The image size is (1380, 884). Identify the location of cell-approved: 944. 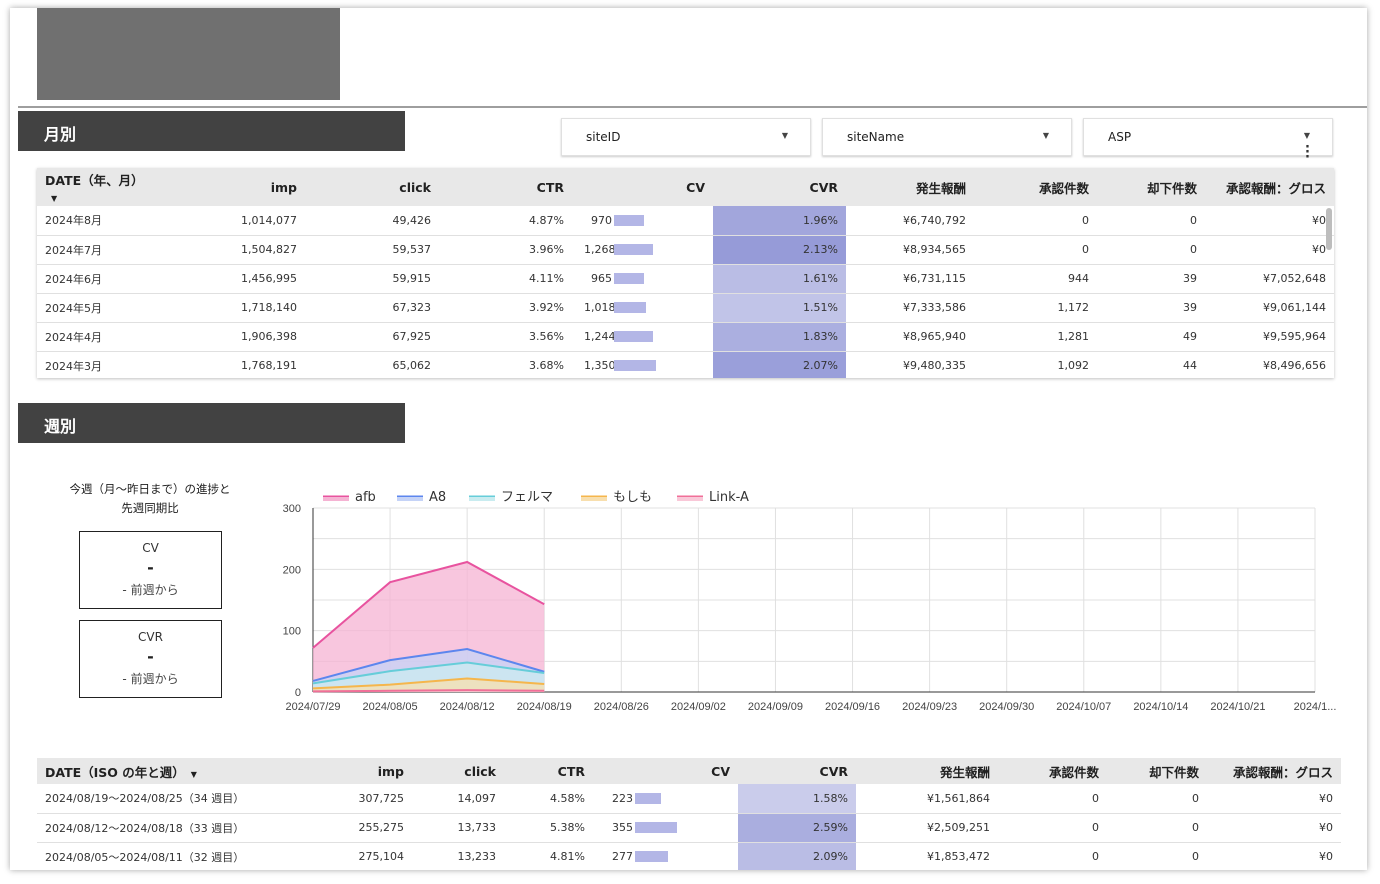
(1035, 279).